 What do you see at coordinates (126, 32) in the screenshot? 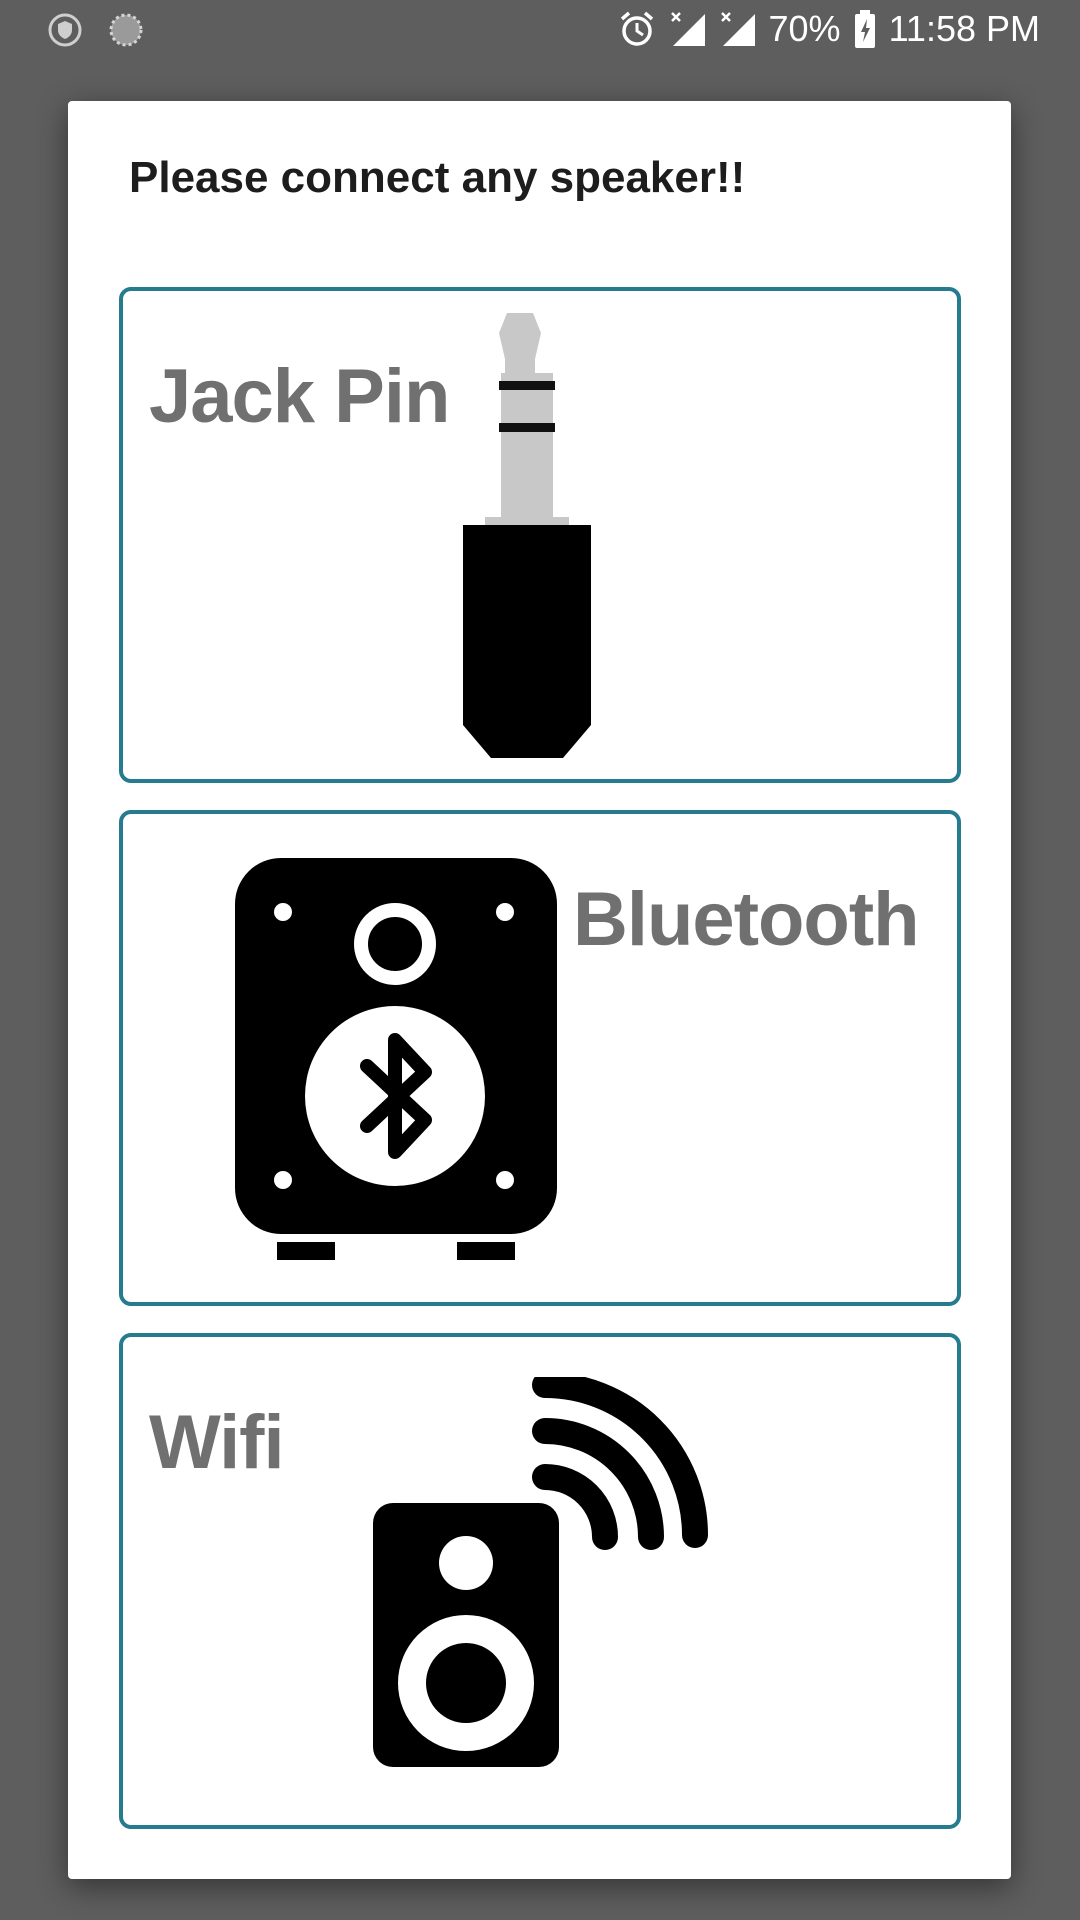
I see `sync-icon` at bounding box center [126, 32].